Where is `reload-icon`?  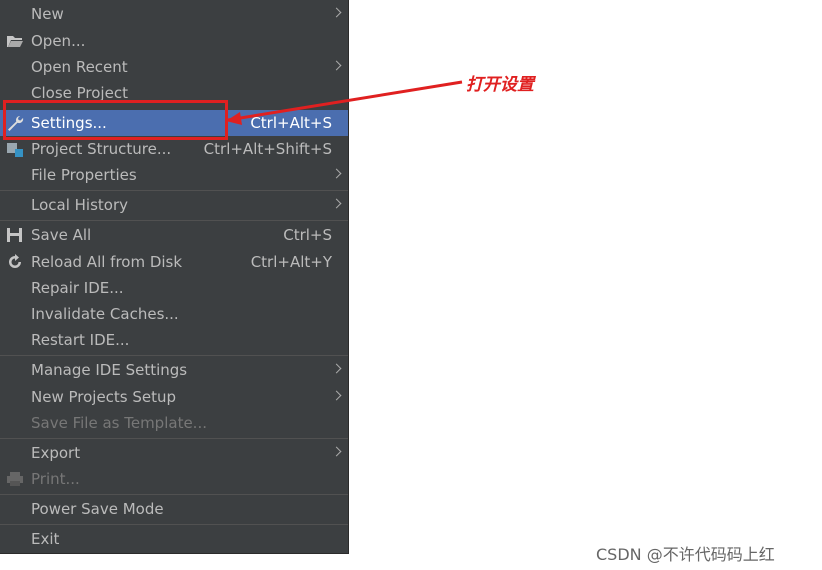
reload-icon is located at coordinates (15, 261).